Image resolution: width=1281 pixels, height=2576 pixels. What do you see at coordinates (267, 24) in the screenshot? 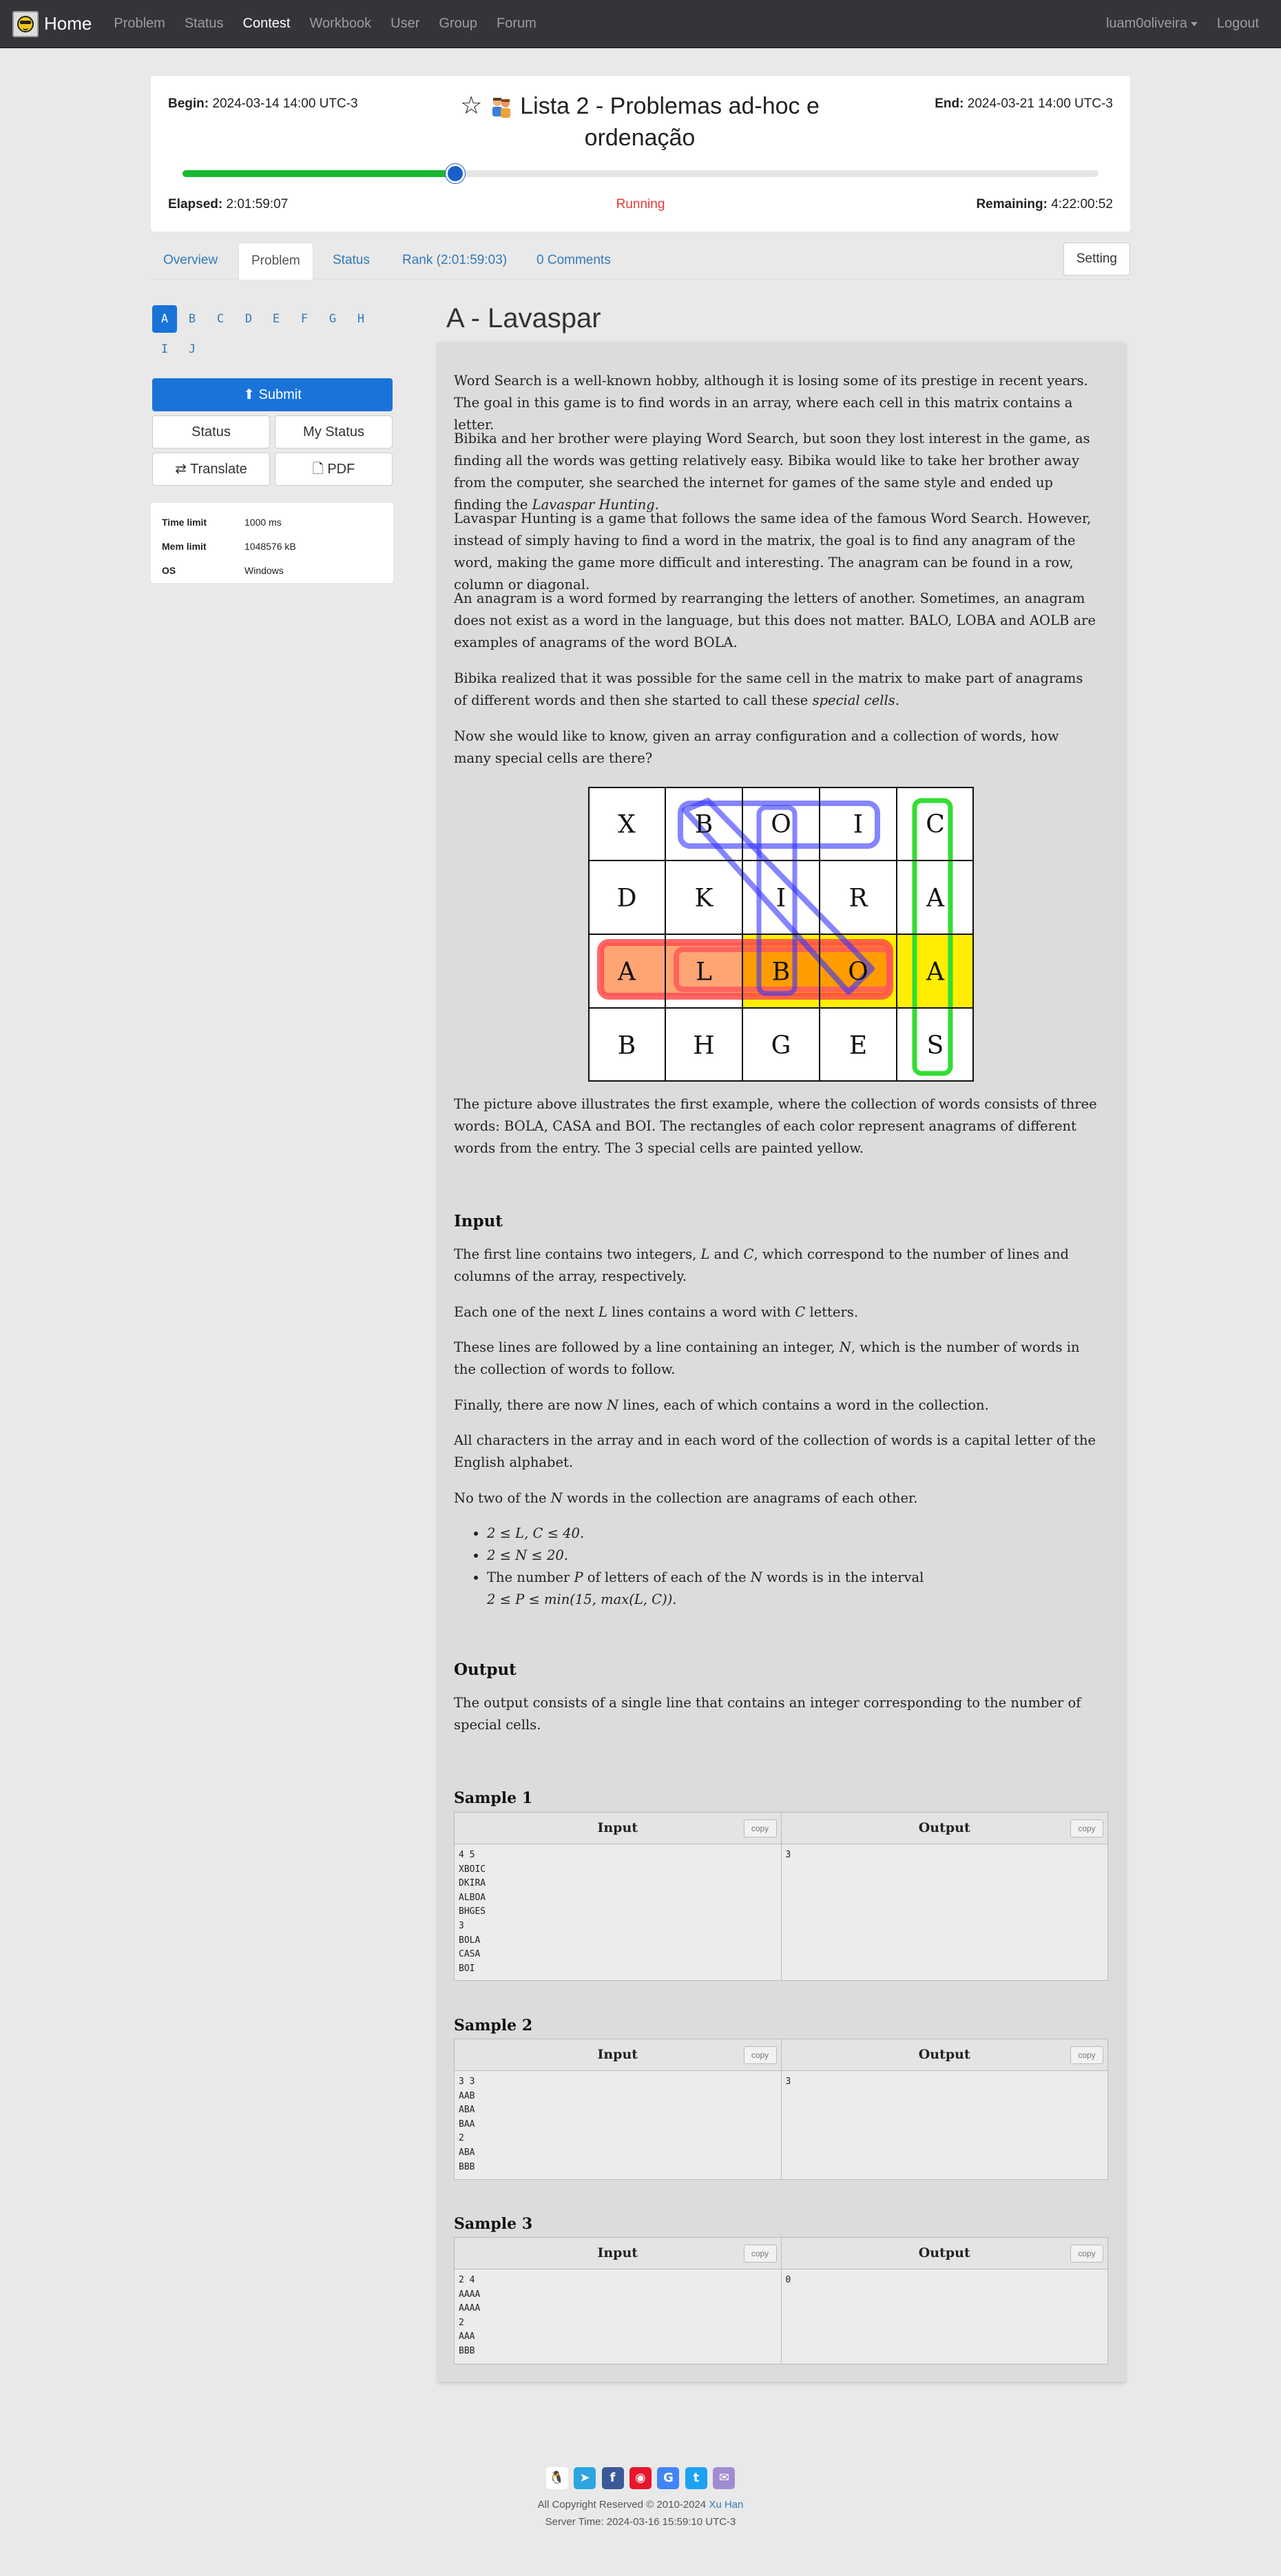
I see `nav-contest: Contest` at bounding box center [267, 24].